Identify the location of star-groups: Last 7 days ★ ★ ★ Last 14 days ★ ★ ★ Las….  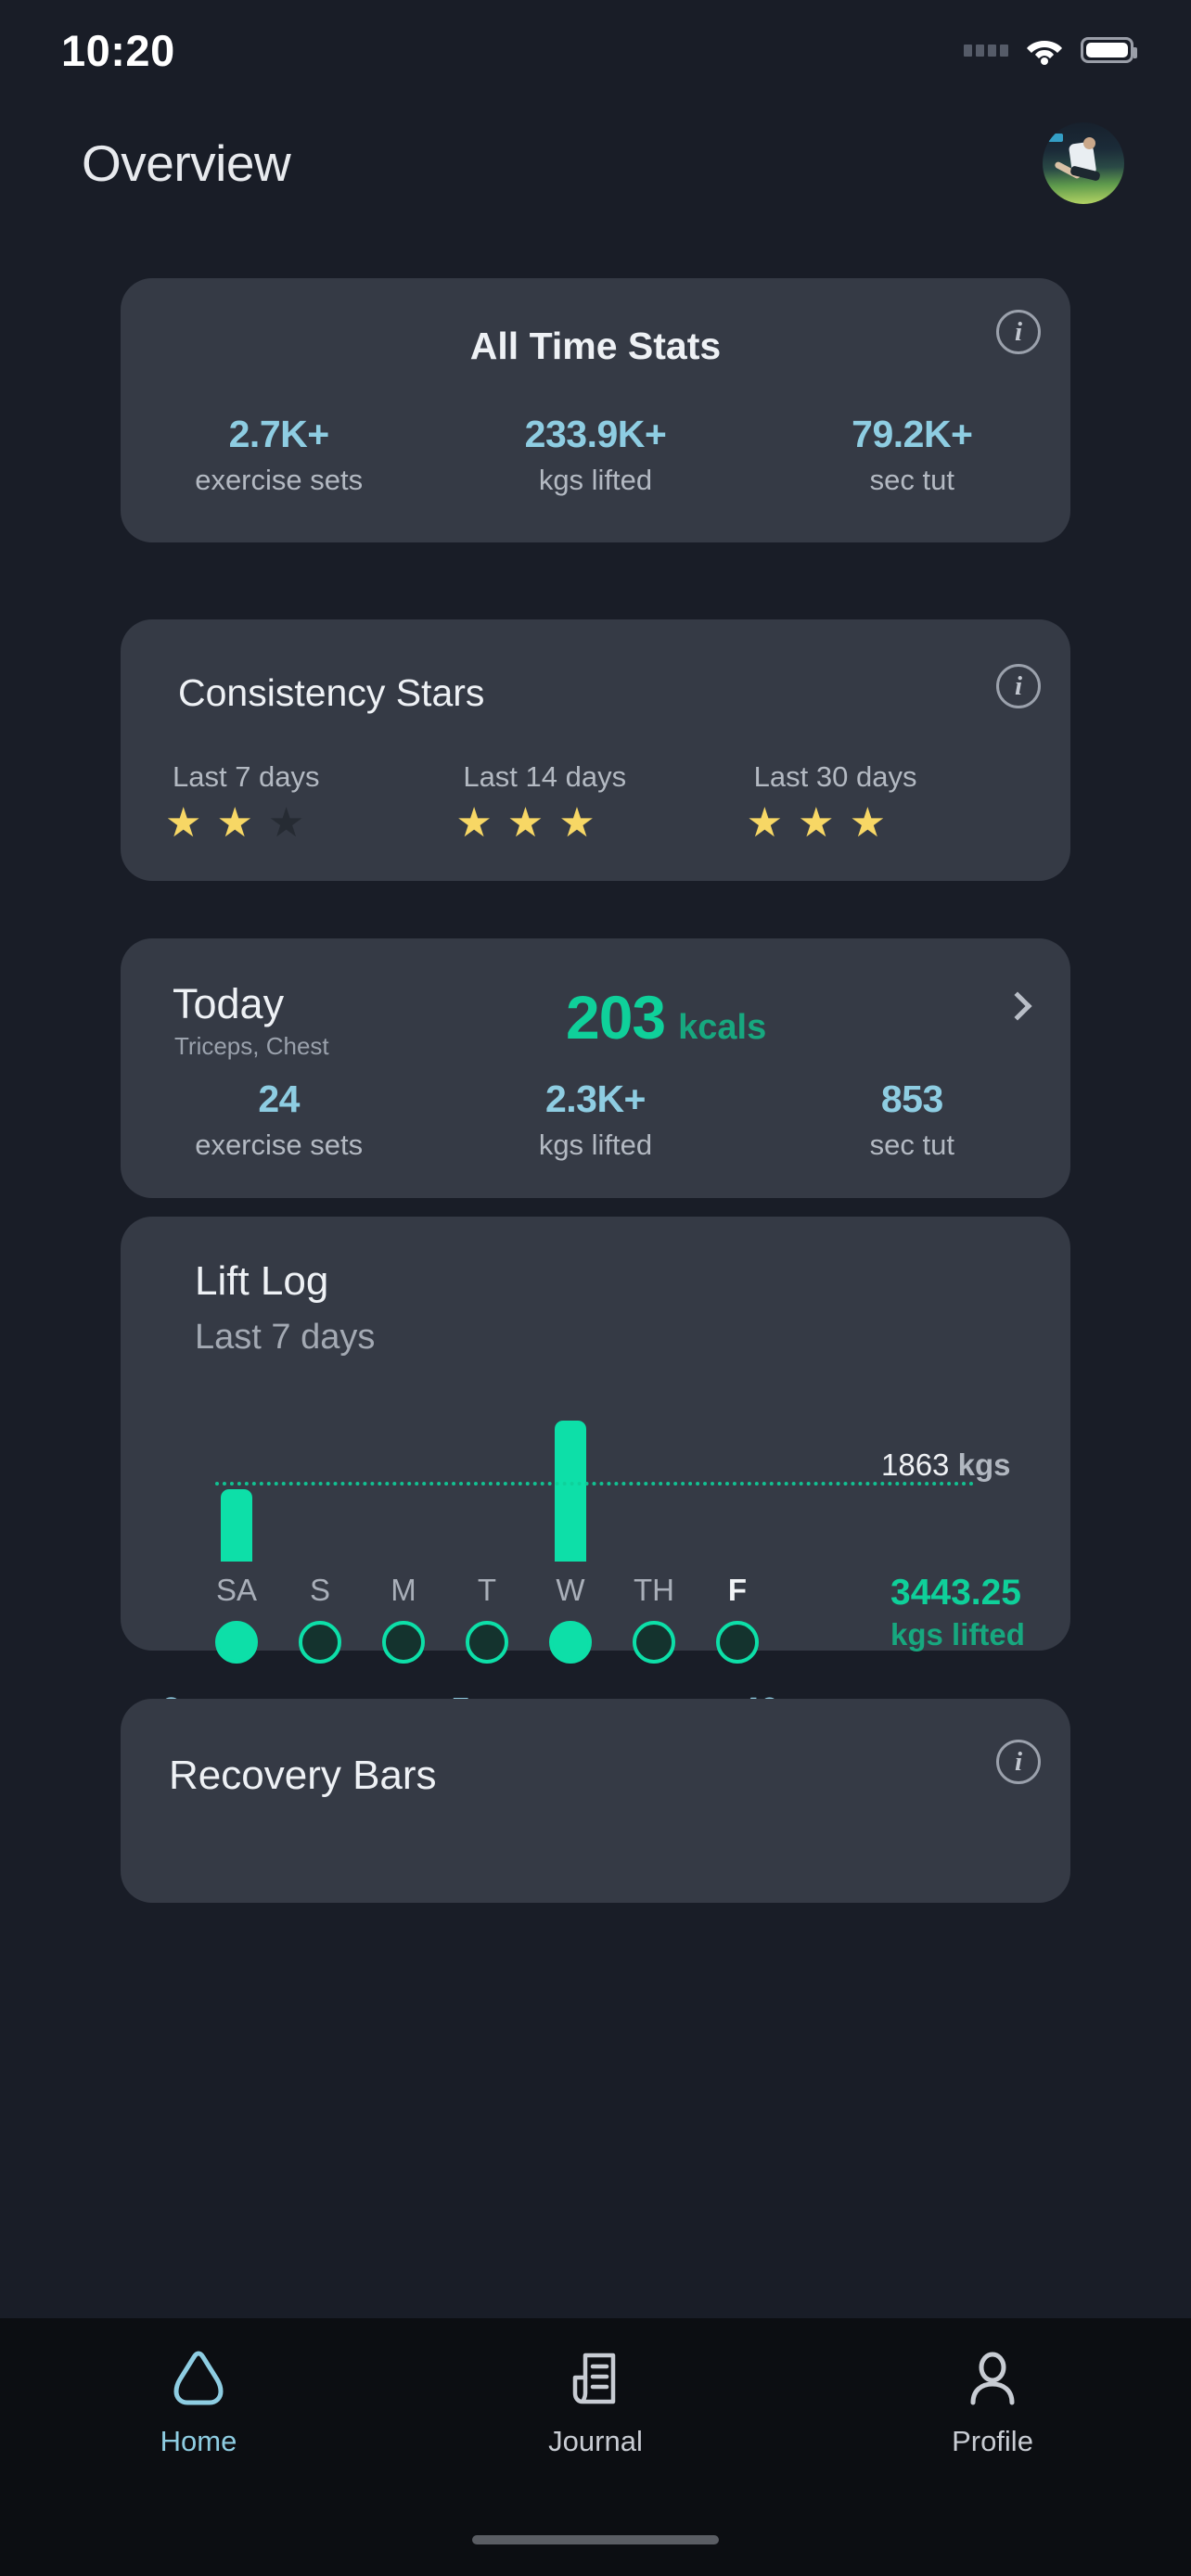
(595, 802).